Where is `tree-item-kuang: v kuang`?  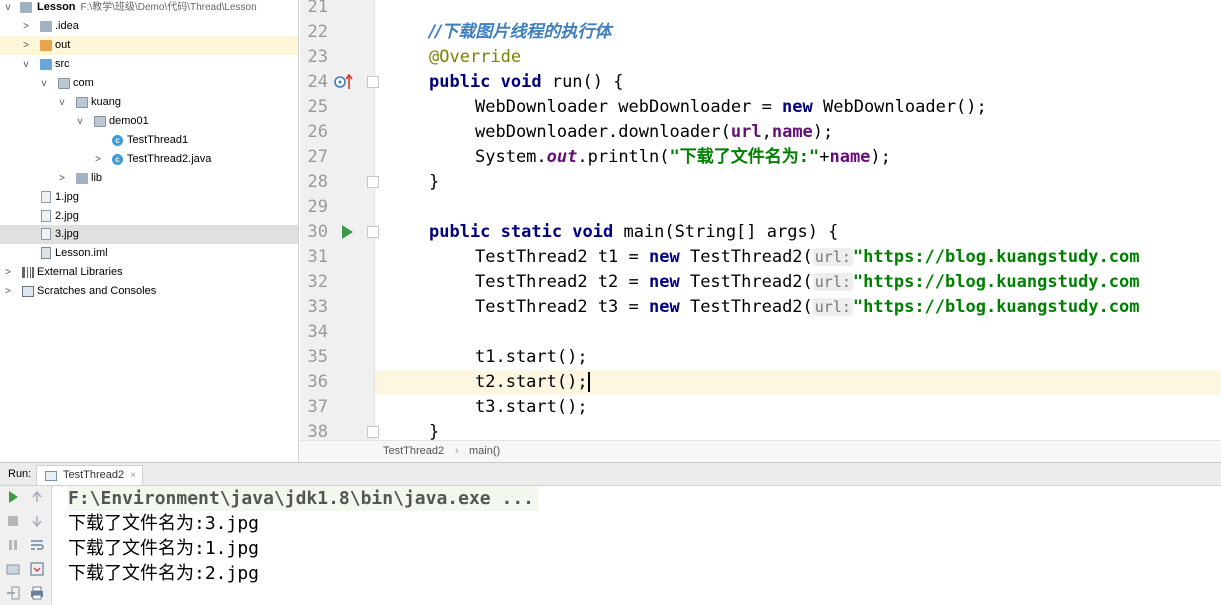
tree-item-kuang: v kuang is located at coordinates (149, 102).